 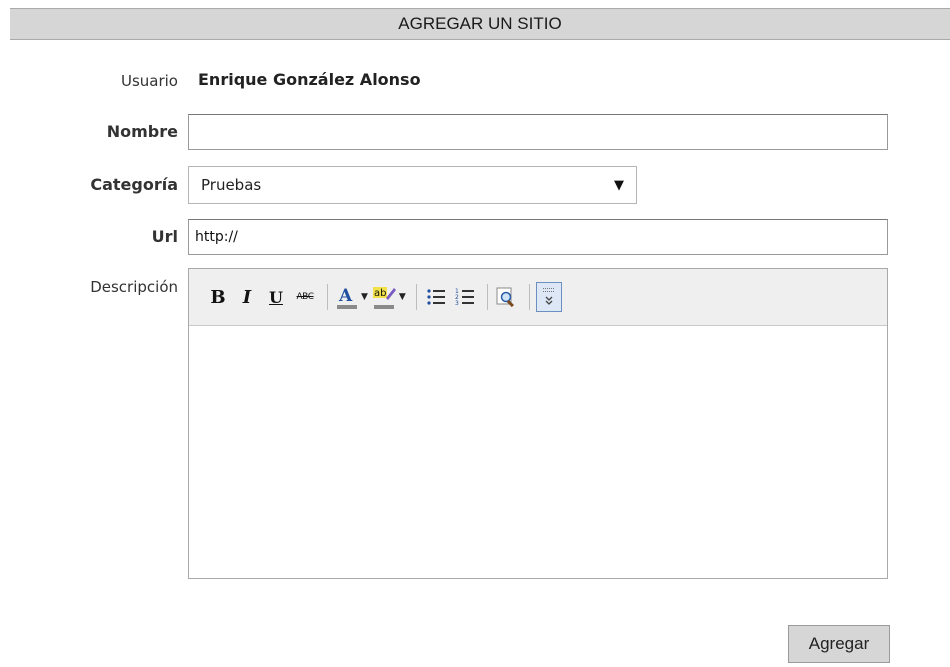 I want to click on url-input, so click(x=538, y=237).